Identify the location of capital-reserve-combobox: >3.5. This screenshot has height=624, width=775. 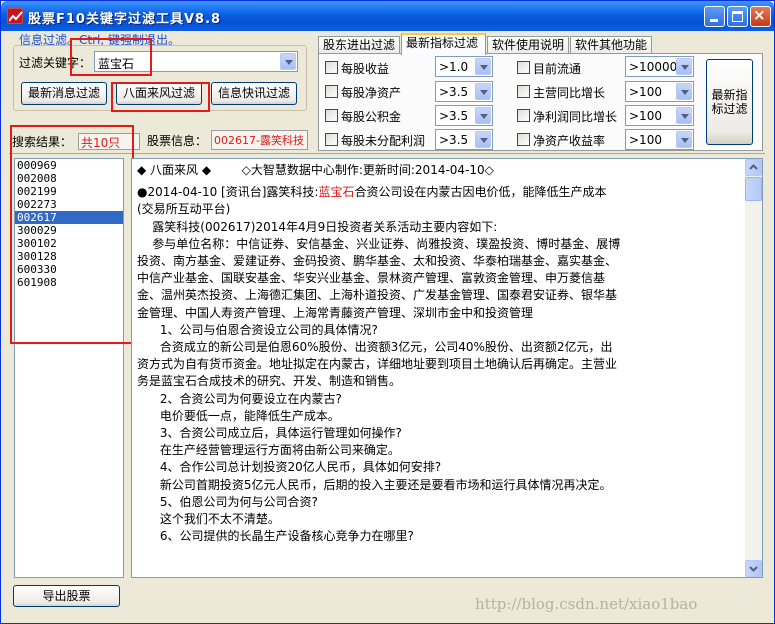
(464, 115).